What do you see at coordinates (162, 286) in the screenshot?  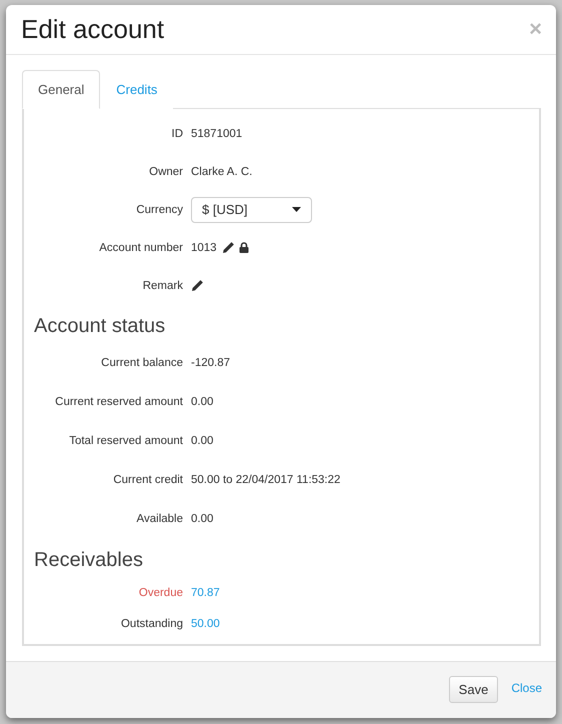 I see `field-label: Remark` at bounding box center [162, 286].